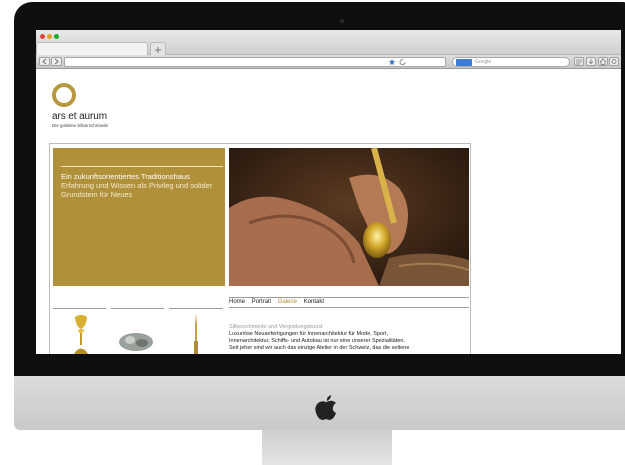  Describe the element at coordinates (325, 407) in the screenshot. I see `apple-logo-icon` at that location.